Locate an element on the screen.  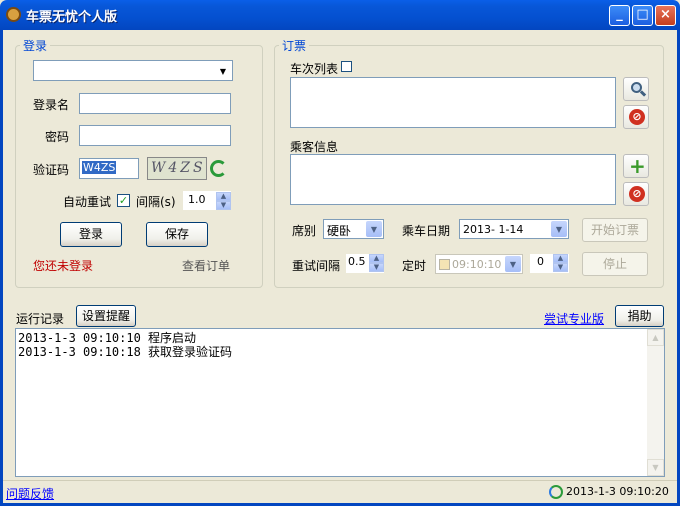
maximize-button: □ is located at coordinates (642, 15).